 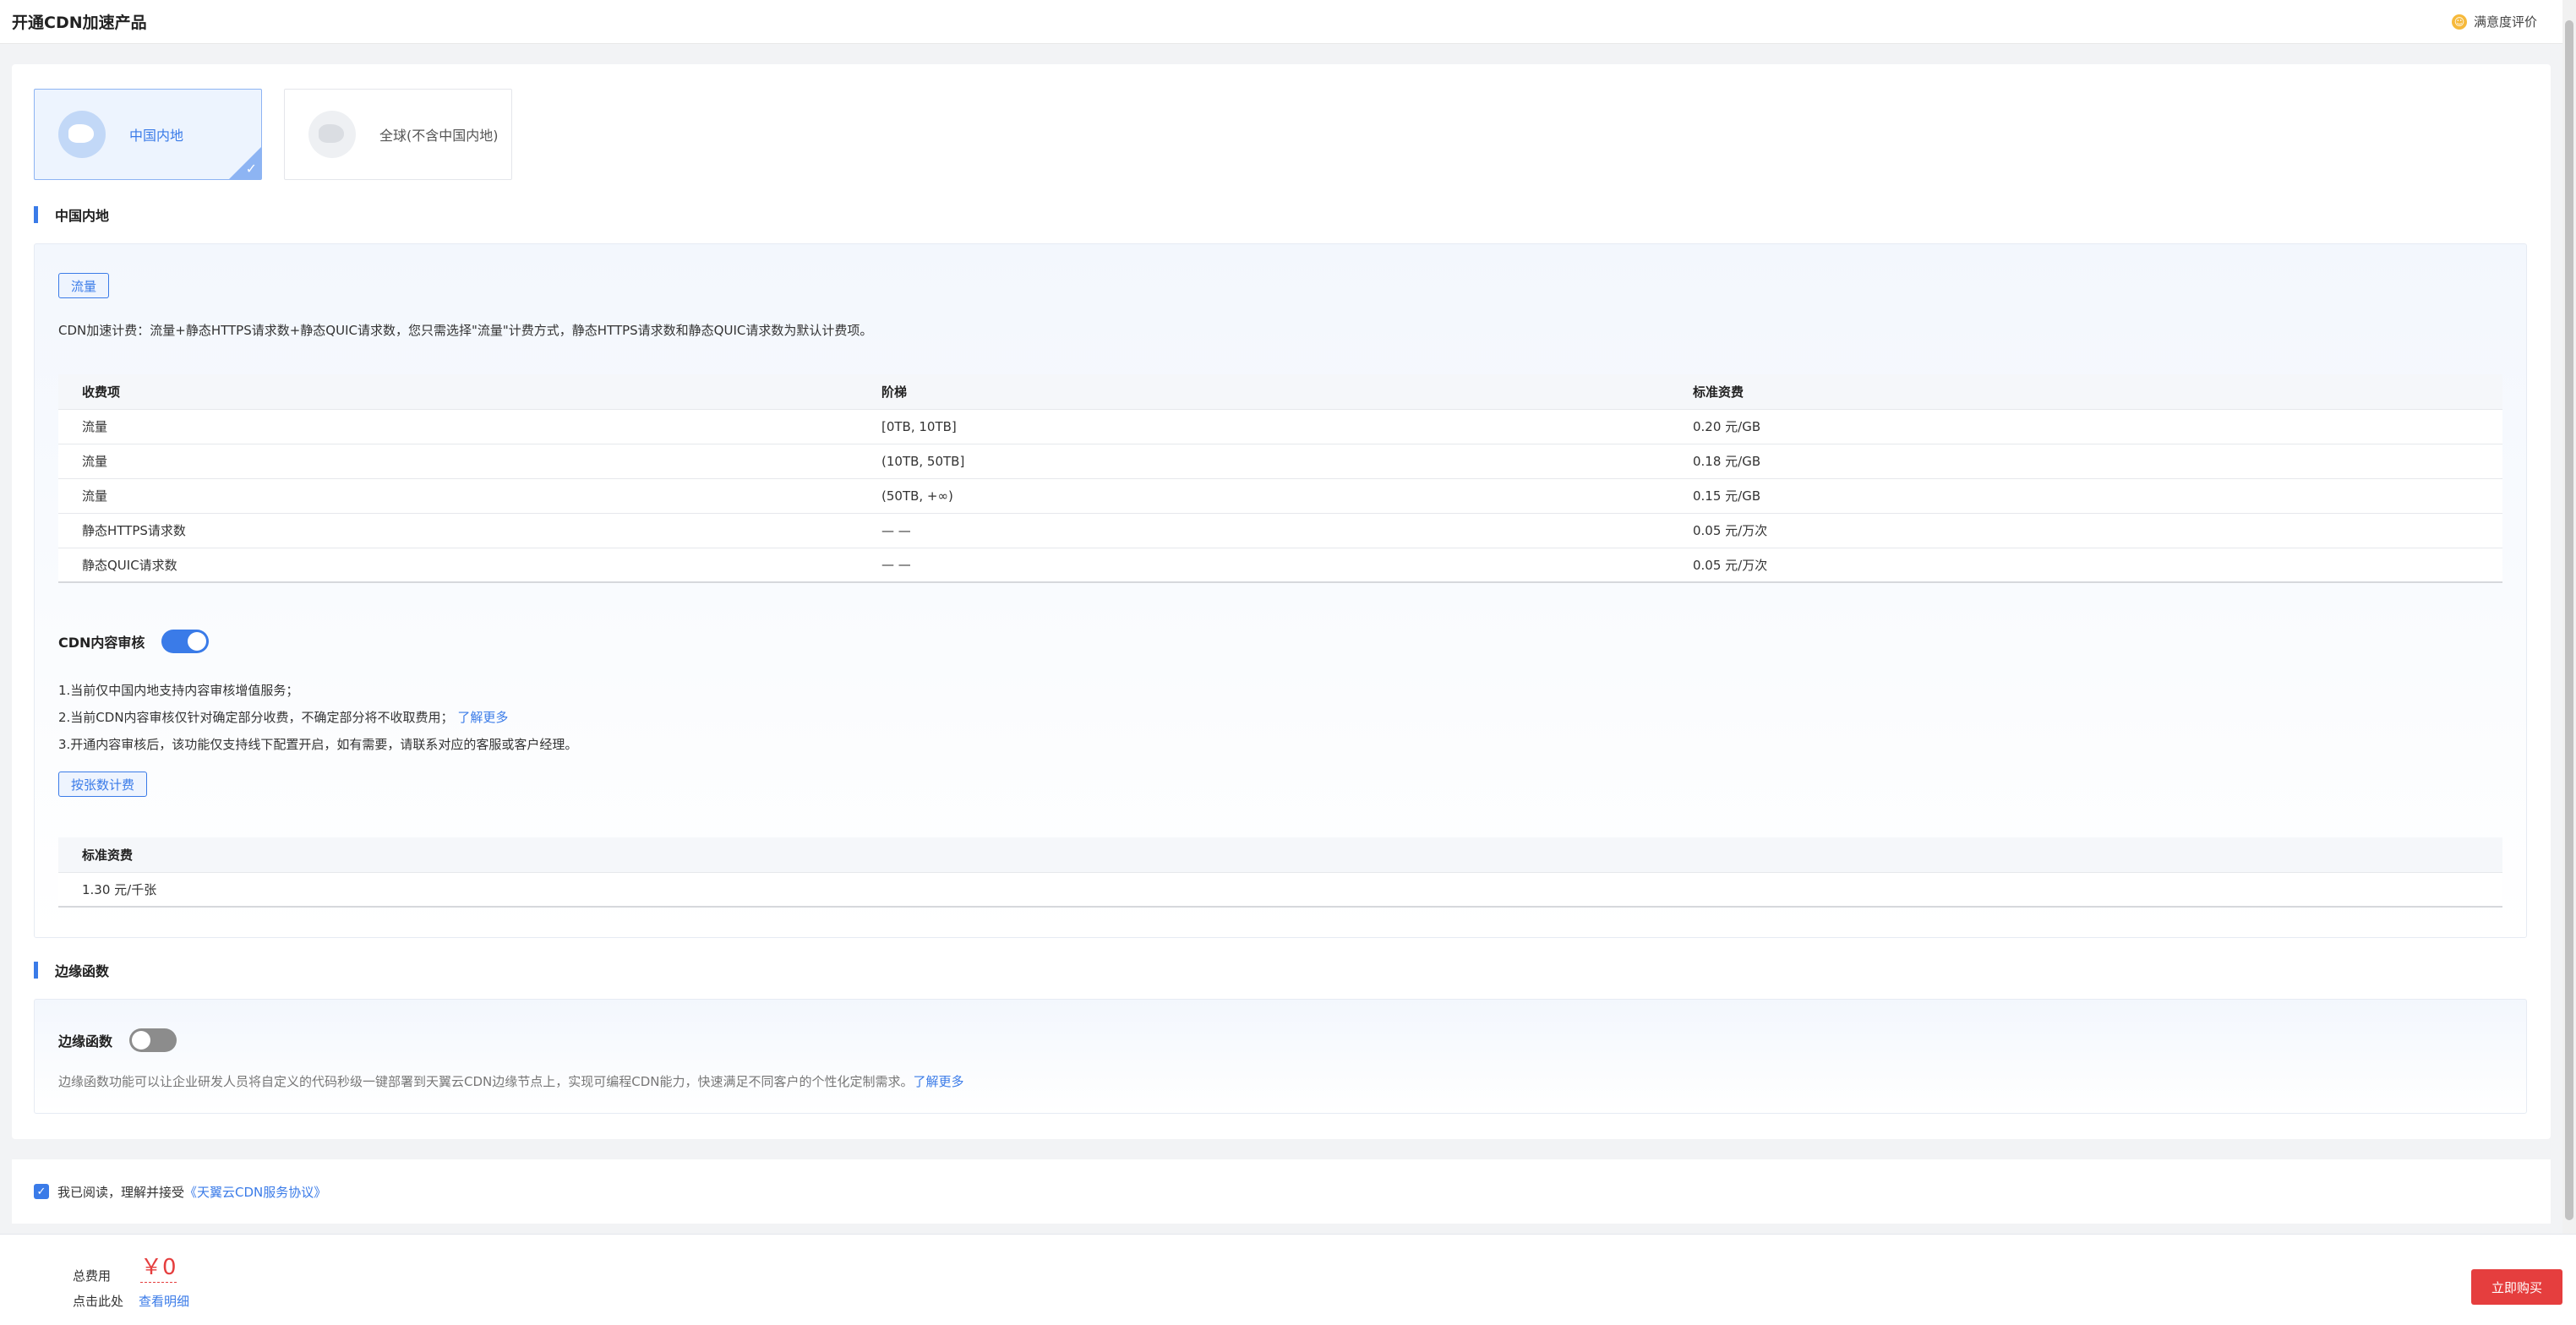 I want to click on table-cell: 1.30 元/千张, so click(x=1280, y=890).